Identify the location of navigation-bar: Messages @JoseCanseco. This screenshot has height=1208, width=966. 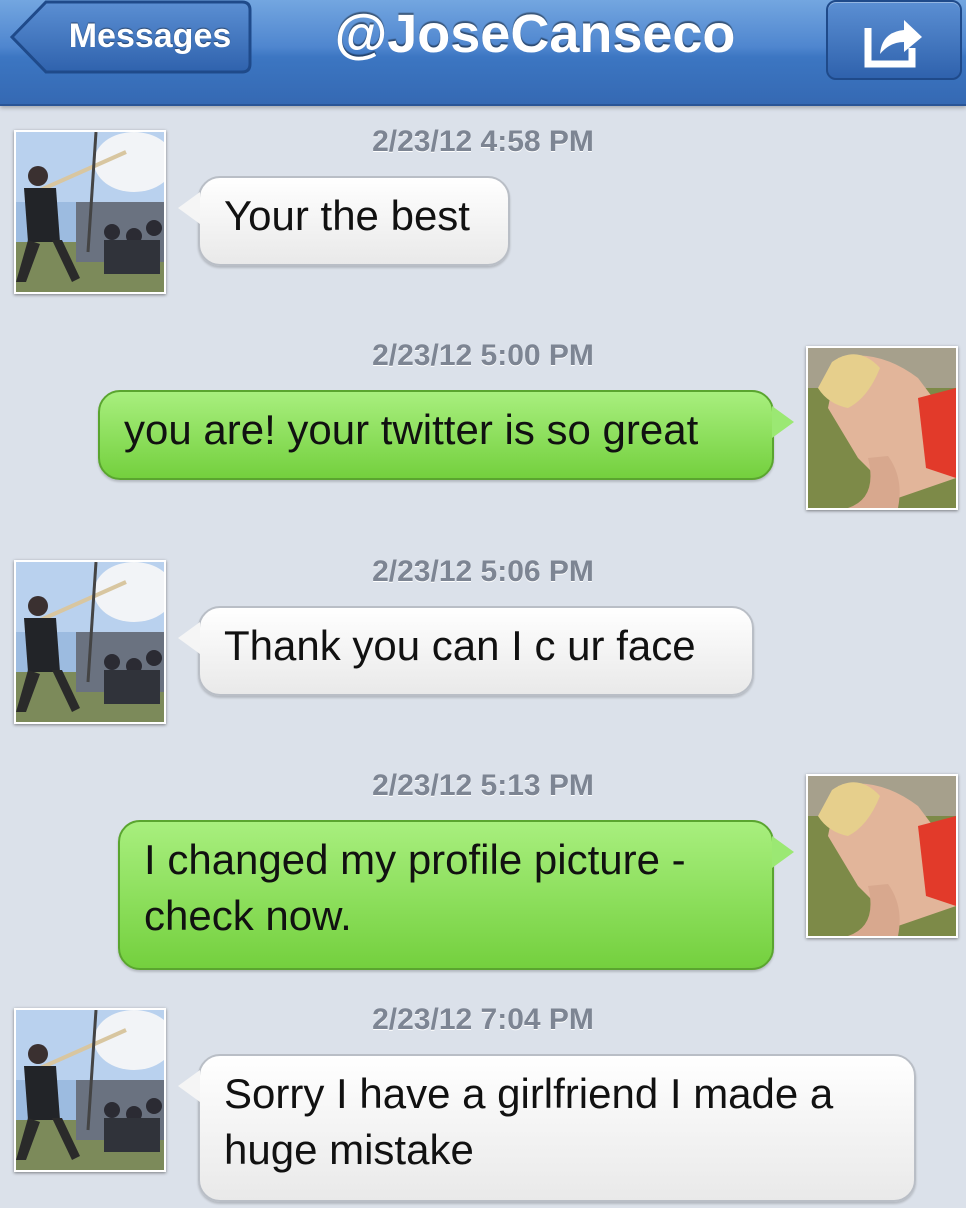
(483, 53).